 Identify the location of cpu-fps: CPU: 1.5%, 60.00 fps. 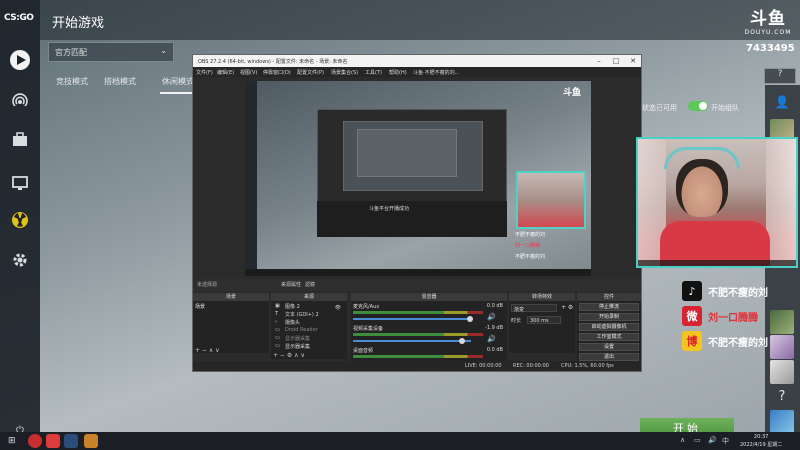
(587, 366).